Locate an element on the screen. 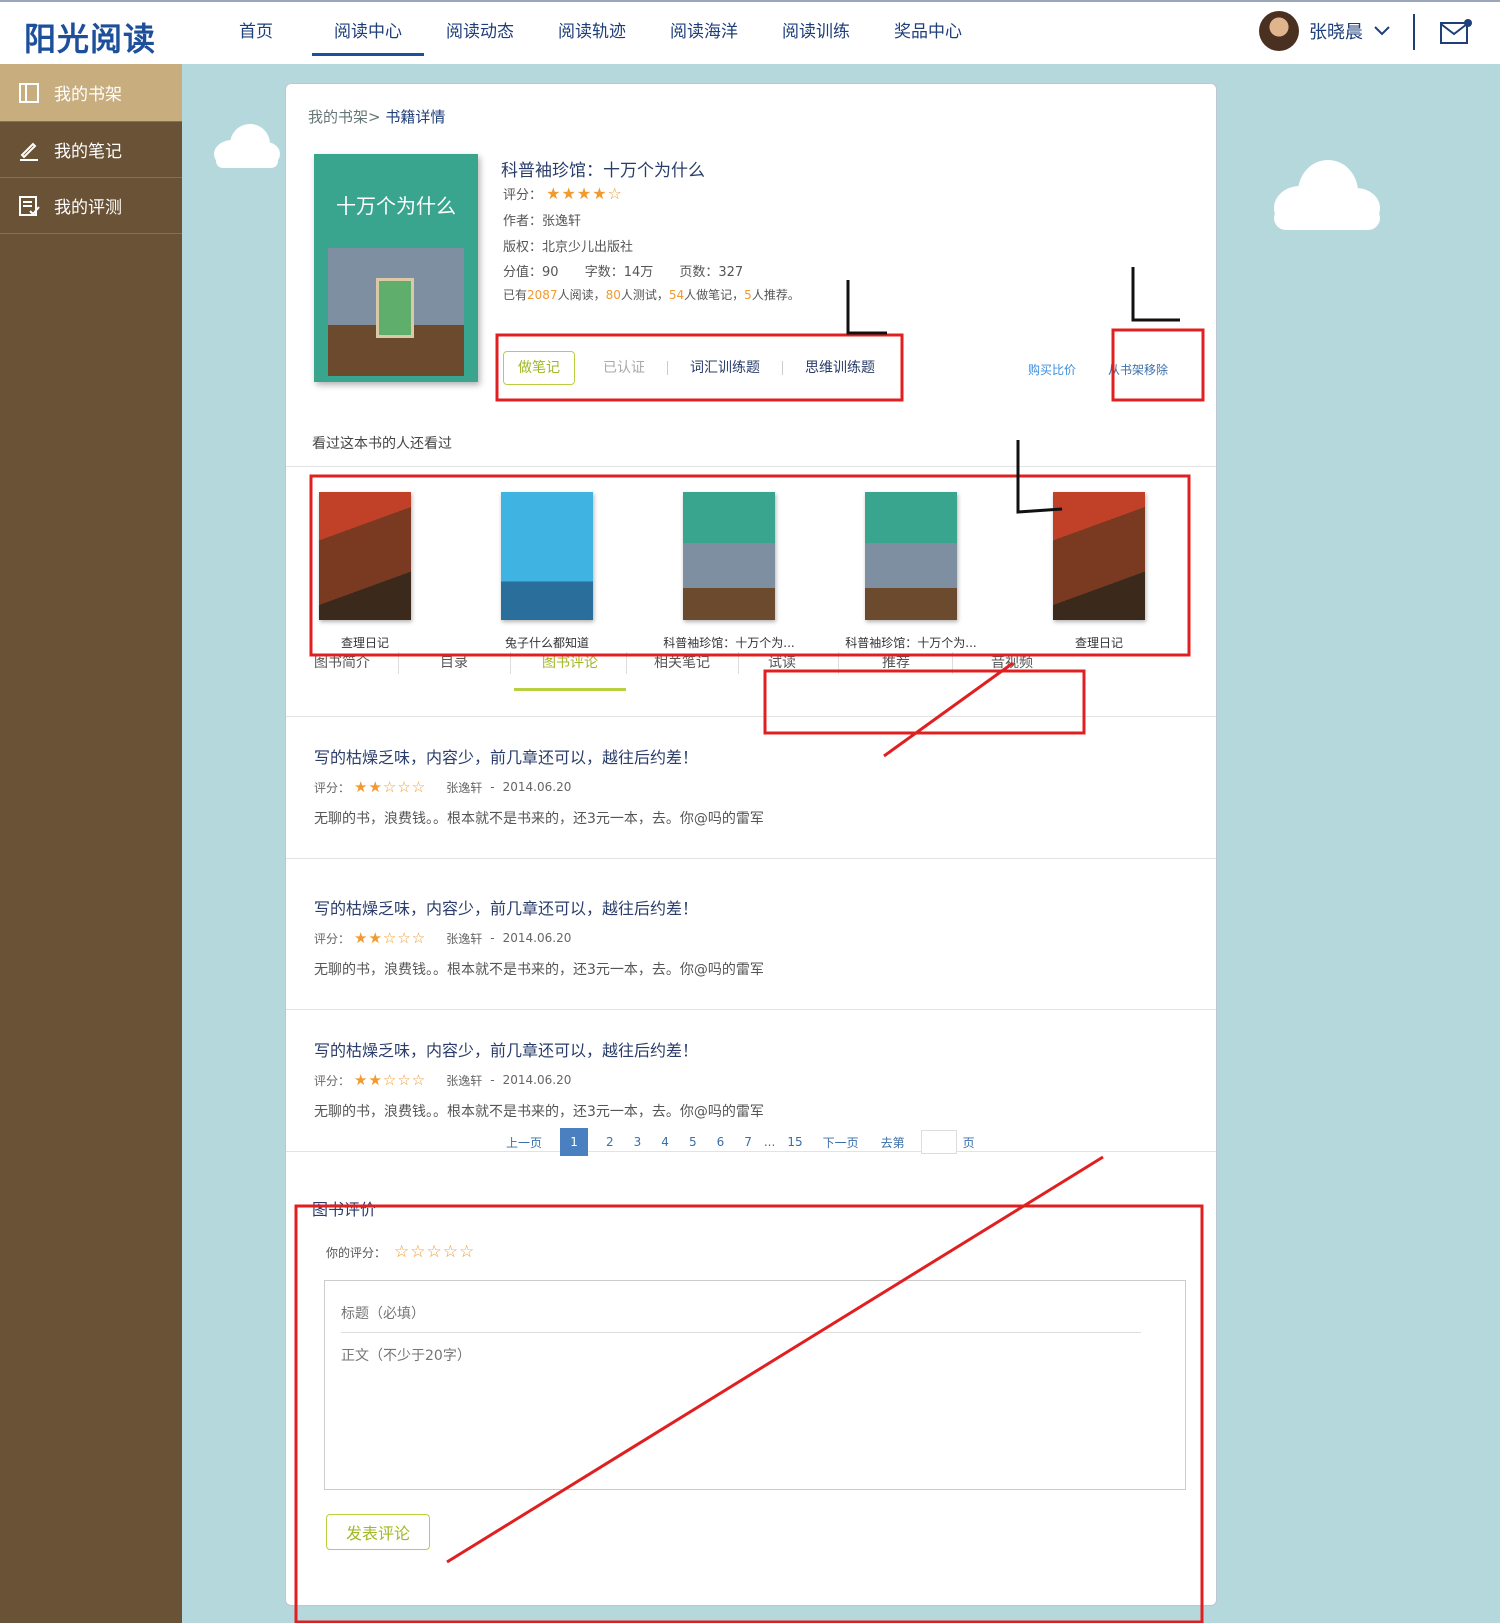 This screenshot has height=1623, width=1500. page-link: 2 is located at coordinates (610, 1142).